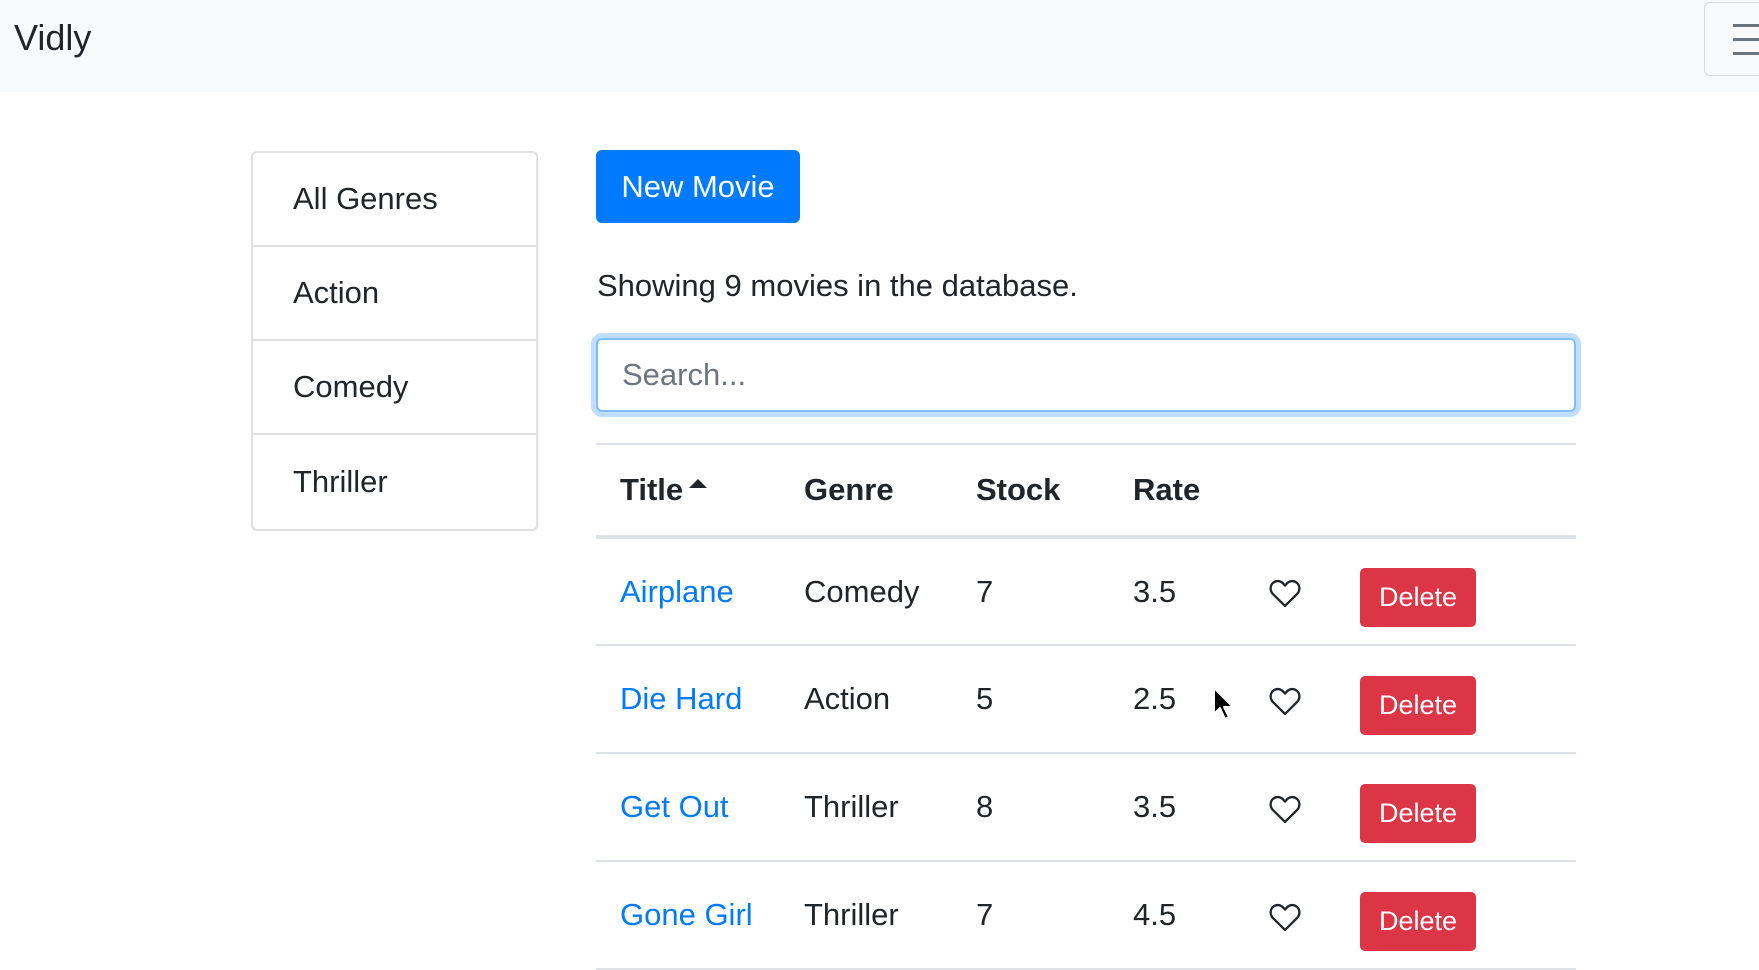 This screenshot has width=1759, height=970. I want to click on movie-title-link: Get Out, so click(674, 806).